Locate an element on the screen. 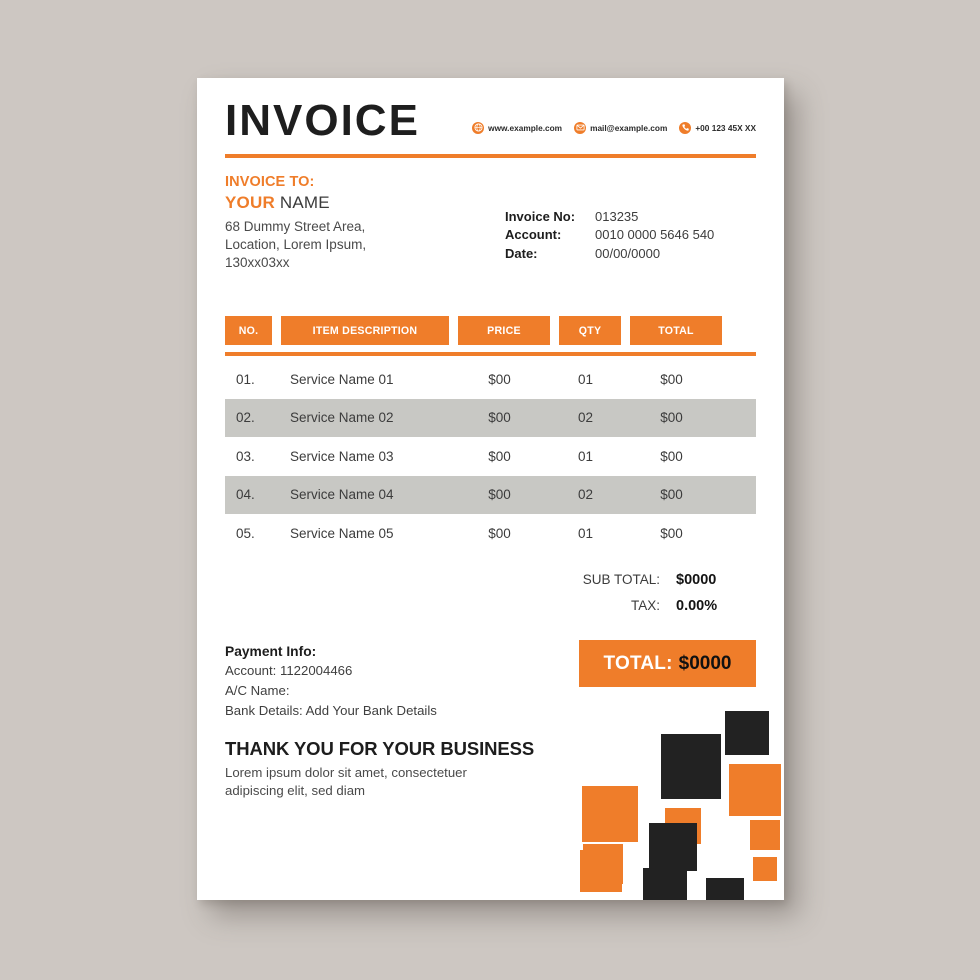 Image resolution: width=980 pixels, height=980 pixels. invoice-to-label: INVOICE TO: is located at coordinates (270, 182).